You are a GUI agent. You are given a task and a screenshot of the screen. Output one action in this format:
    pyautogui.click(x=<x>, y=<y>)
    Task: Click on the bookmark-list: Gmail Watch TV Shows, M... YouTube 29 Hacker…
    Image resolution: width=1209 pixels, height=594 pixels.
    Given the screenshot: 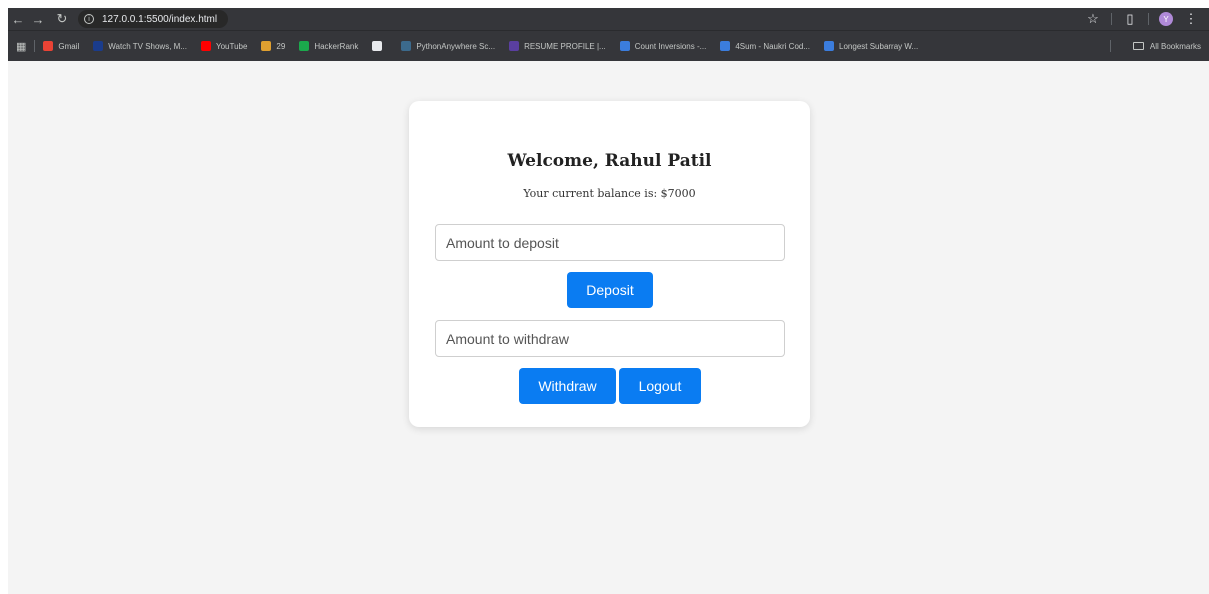 What is the action you would take?
    pyautogui.click(x=487, y=46)
    